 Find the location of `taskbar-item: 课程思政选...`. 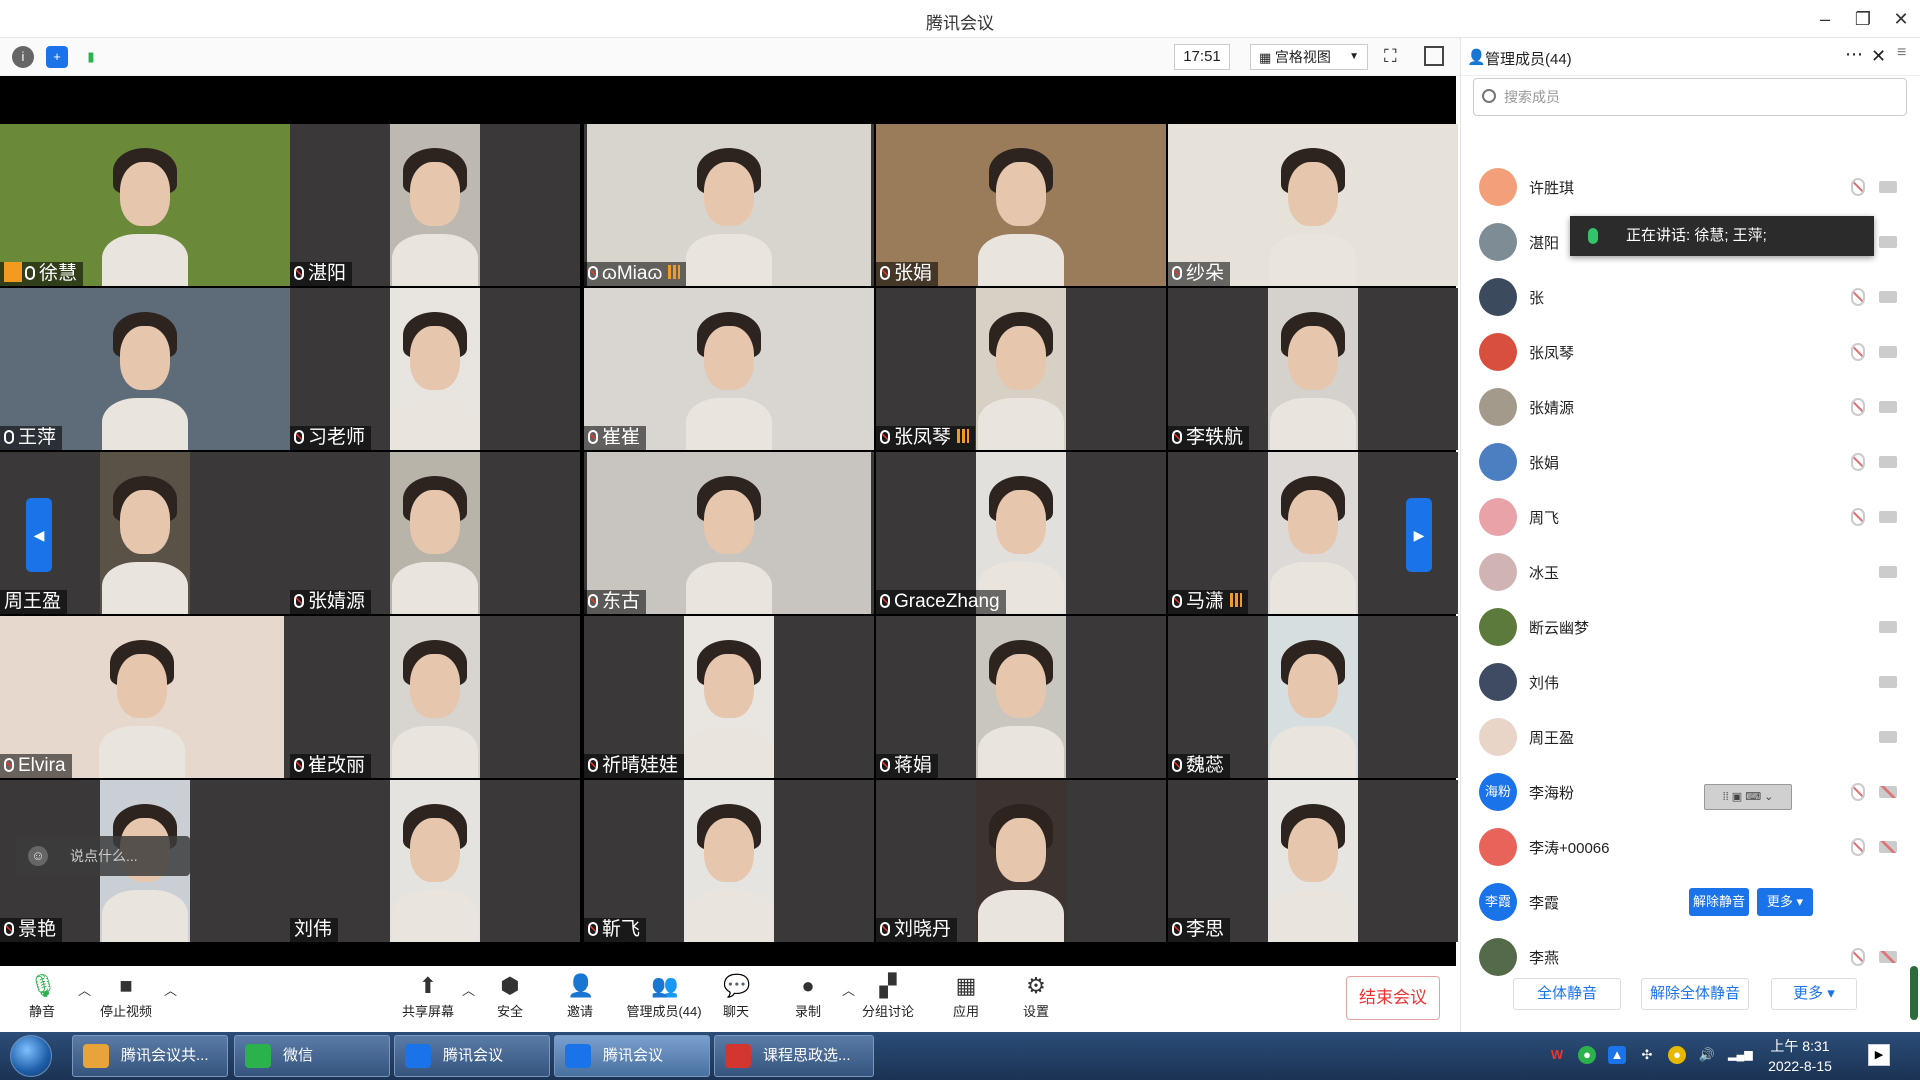

taskbar-item: 课程思政选... is located at coordinates (794, 1056).